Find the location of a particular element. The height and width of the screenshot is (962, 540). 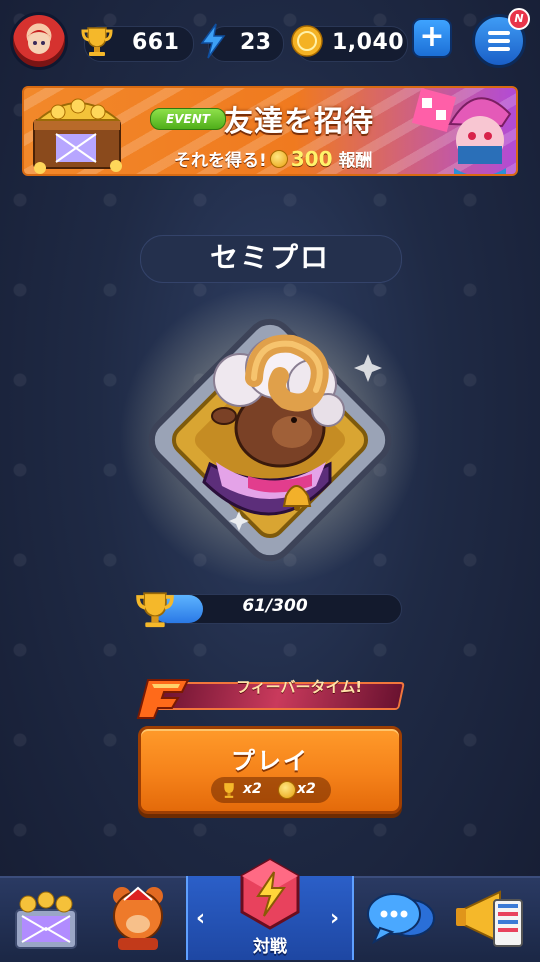

event-tag: EVENT is located at coordinates (188, 119).